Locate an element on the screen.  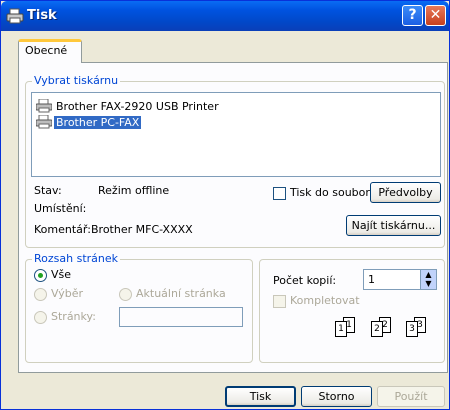
close-icon: ✕ is located at coordinates (435, 15).